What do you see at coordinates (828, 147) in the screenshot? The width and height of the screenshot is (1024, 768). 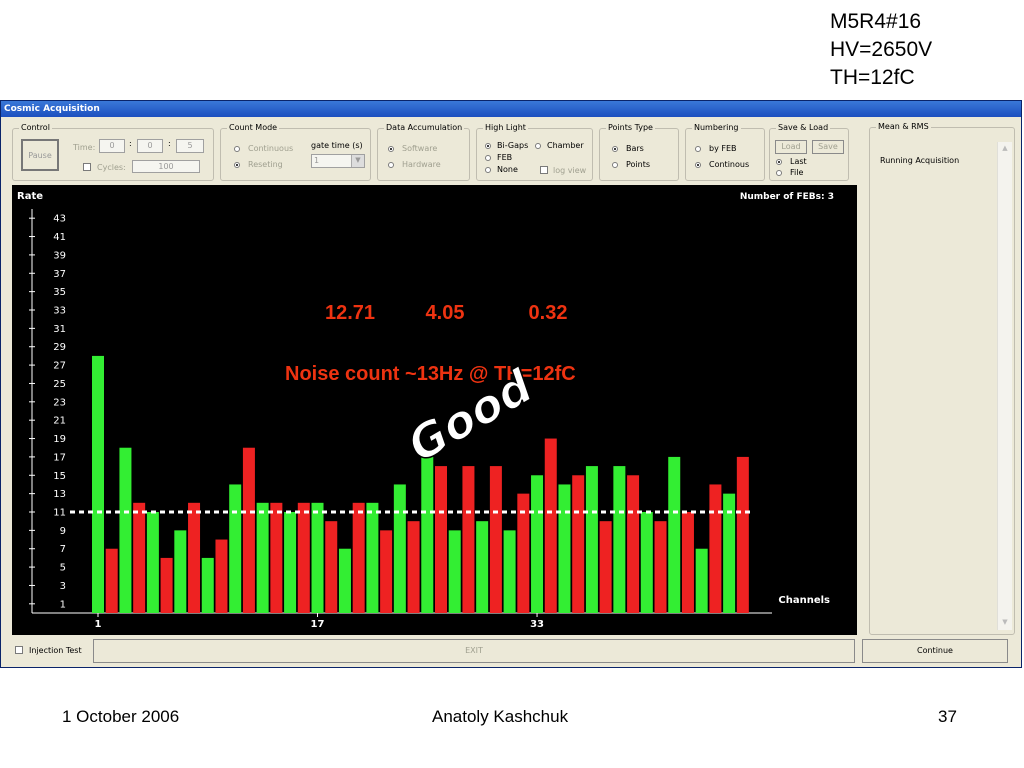 I see `save-button: Save` at bounding box center [828, 147].